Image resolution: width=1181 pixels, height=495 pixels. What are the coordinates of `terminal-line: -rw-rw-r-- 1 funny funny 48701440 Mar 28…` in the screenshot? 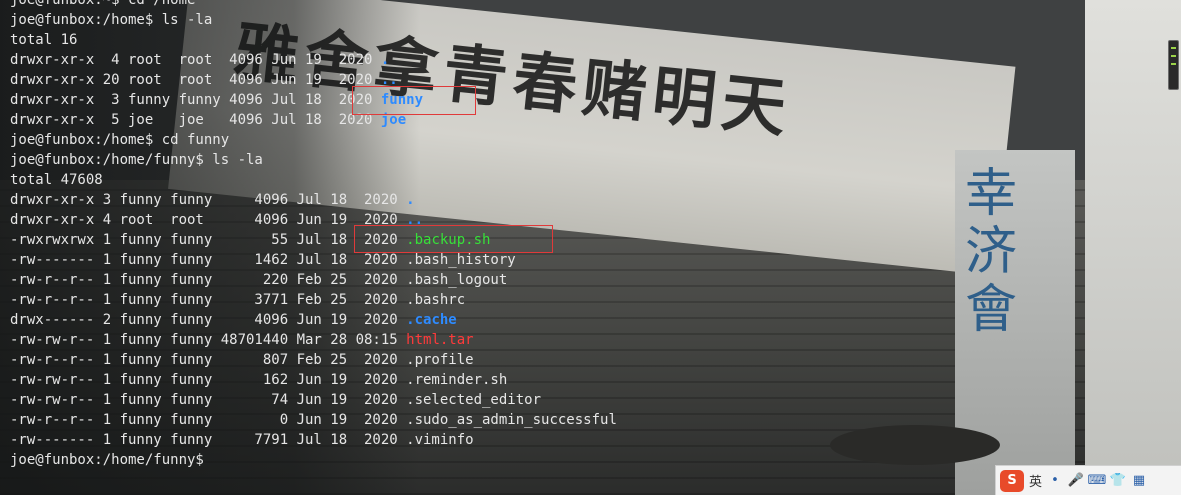 It's located at (595, 340).